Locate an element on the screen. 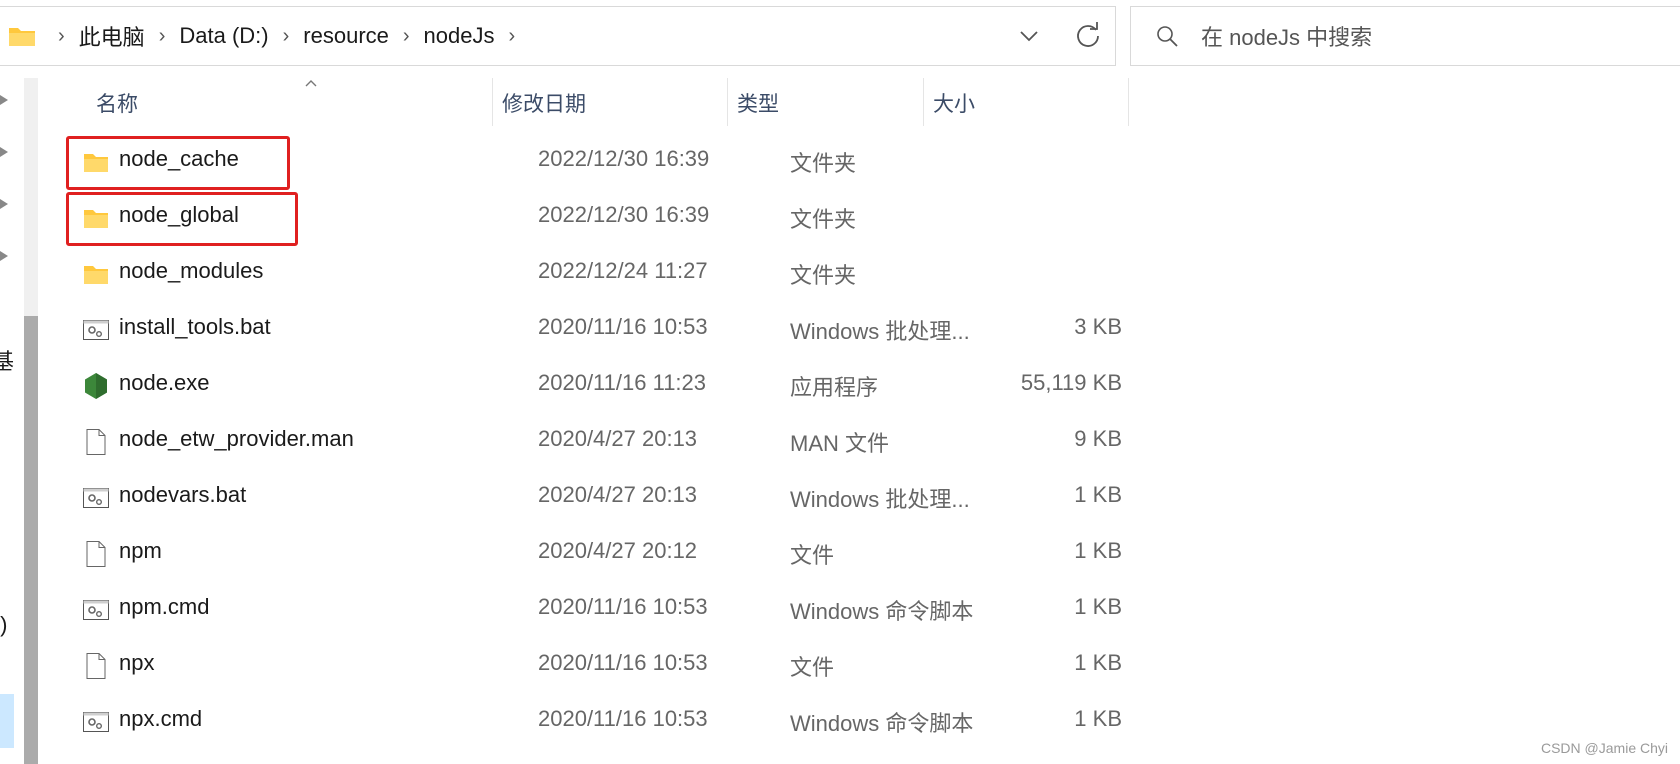 Image resolution: width=1680 pixels, height=764 pixels. breadcrumb-resource: resource is located at coordinates (346, 36).